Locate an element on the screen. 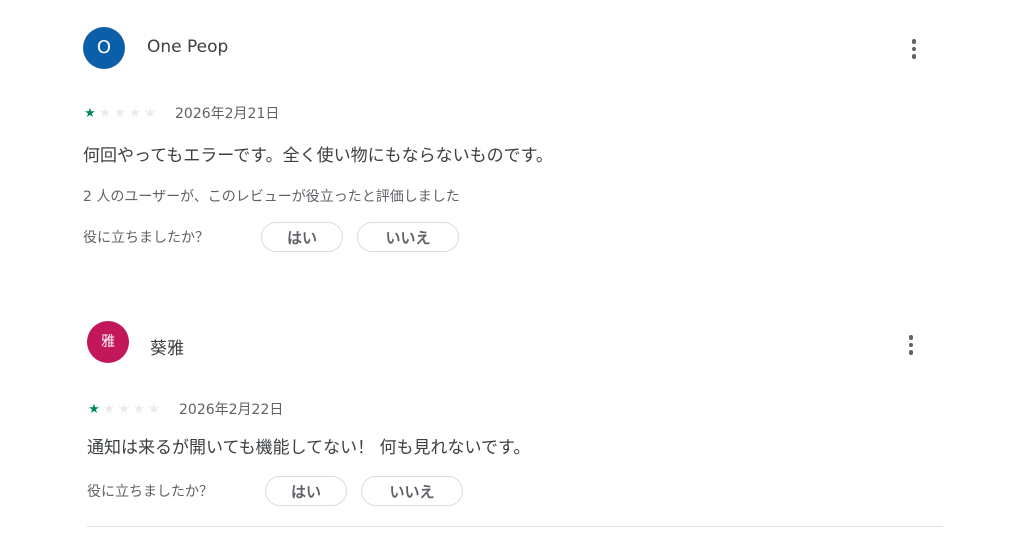 Image resolution: width=1024 pixels, height=538 pixels. author-name: 葵雅 is located at coordinates (167, 349).